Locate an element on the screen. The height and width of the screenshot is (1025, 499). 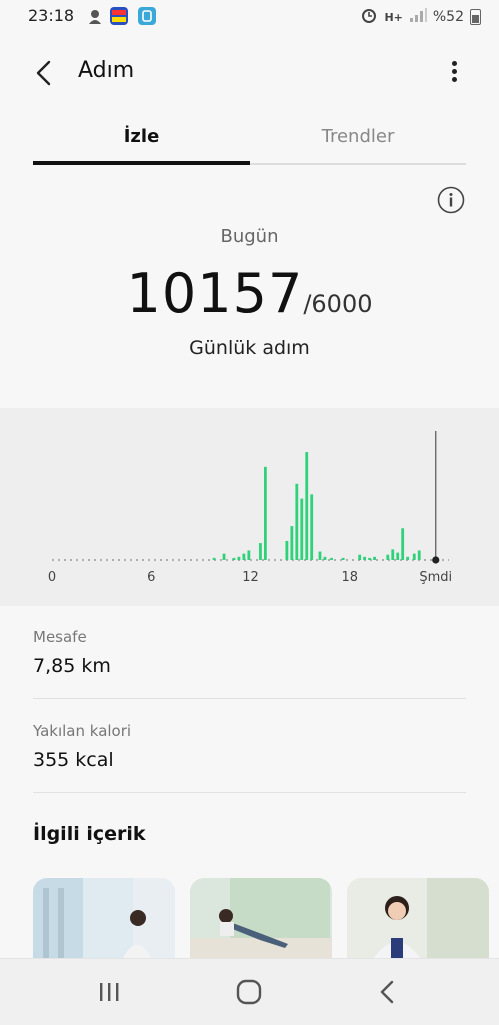
home-icon is located at coordinates (249, 994).